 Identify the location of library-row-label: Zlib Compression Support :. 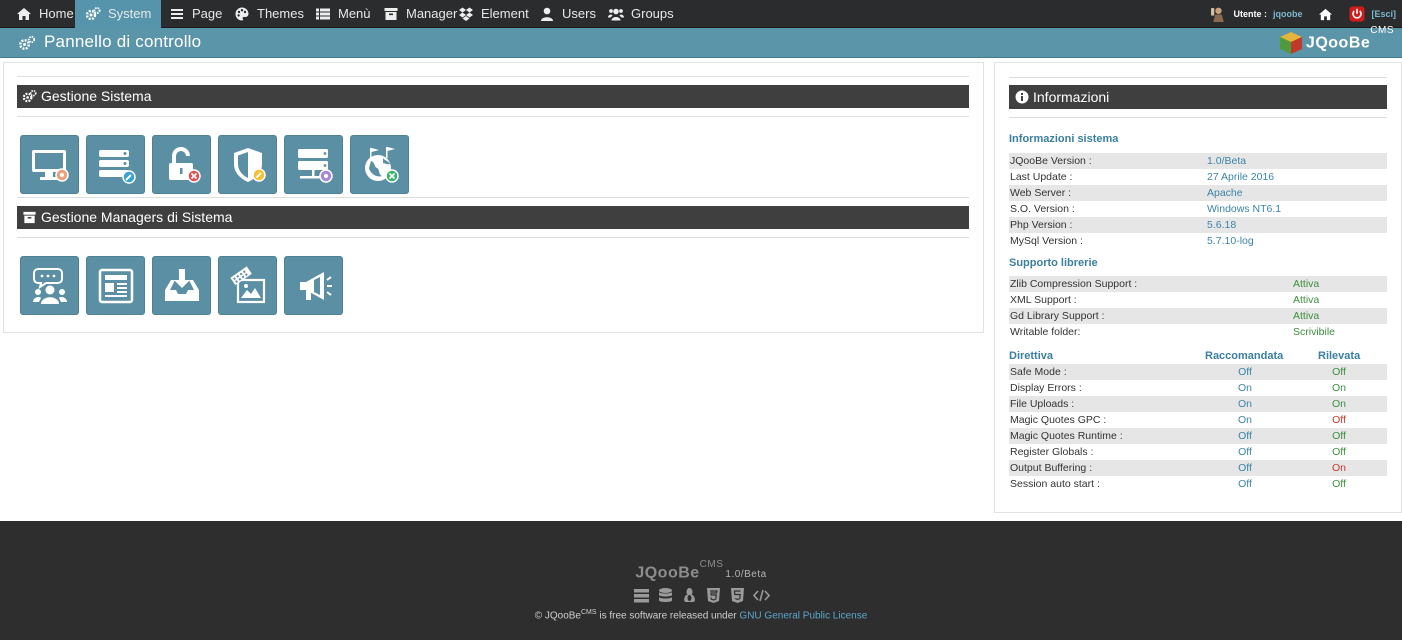
(1074, 284).